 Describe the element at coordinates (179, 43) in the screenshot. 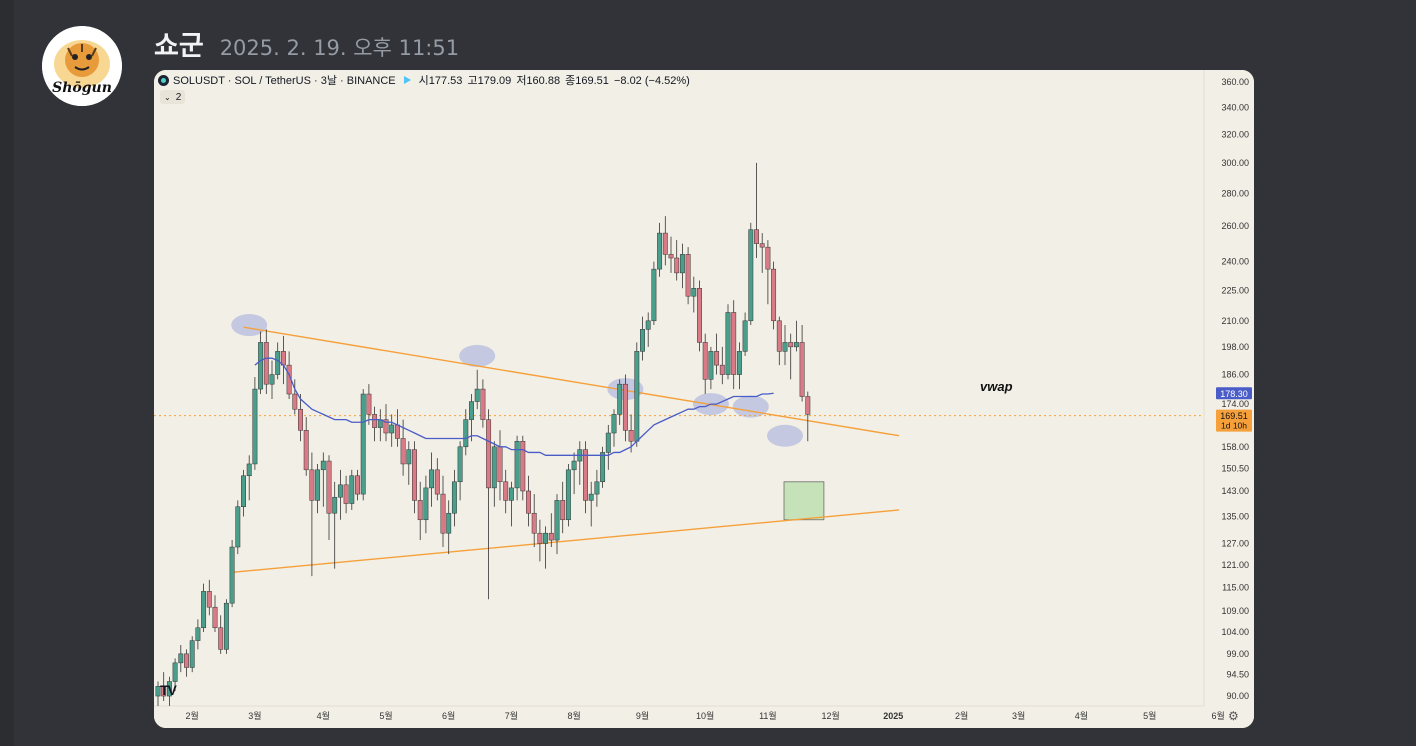

I see `username: 쇼군` at that location.